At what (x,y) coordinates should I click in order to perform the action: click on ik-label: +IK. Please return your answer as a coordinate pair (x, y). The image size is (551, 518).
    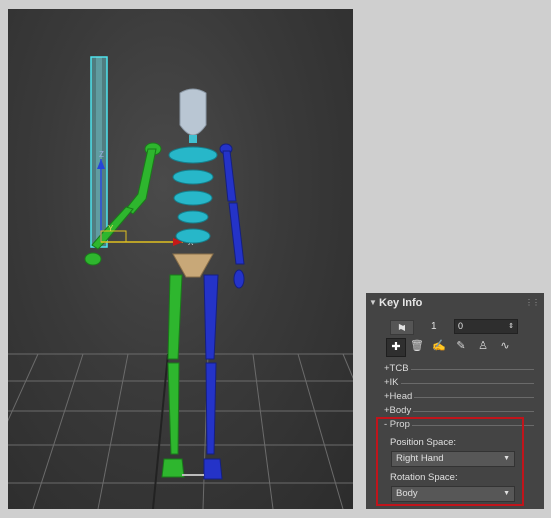
    Looking at the image, I should click on (392, 382).